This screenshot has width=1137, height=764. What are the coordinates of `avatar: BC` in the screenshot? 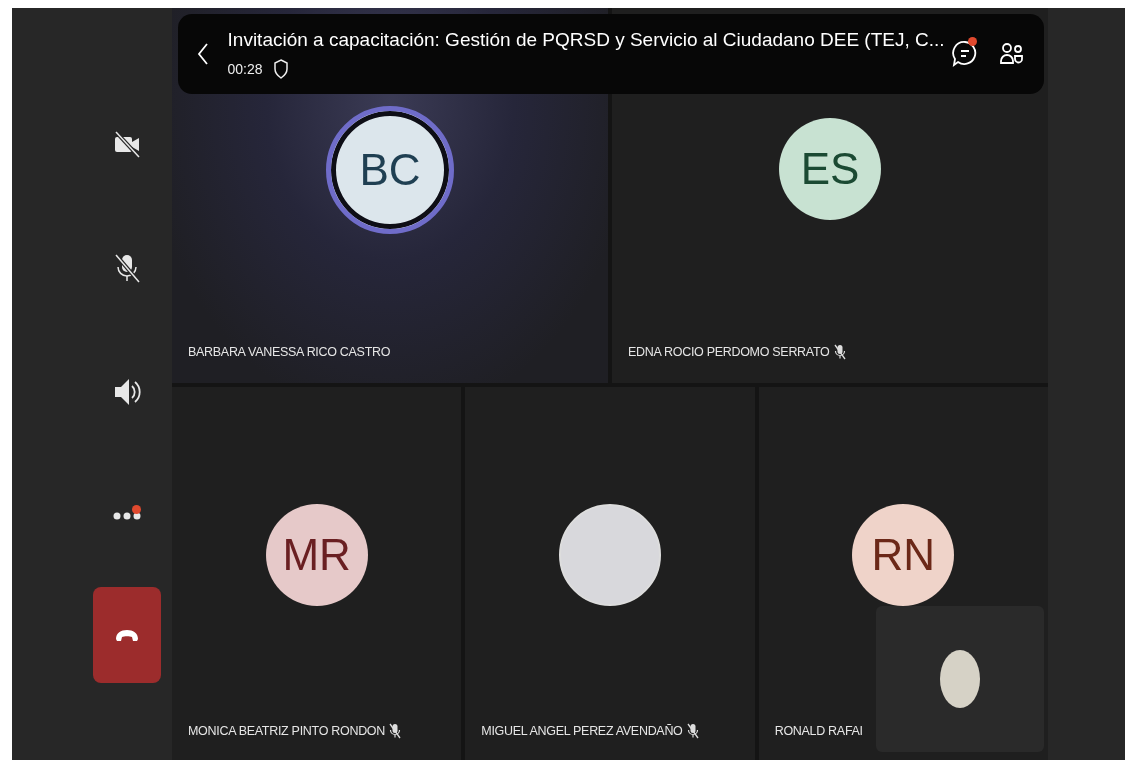 It's located at (390, 170).